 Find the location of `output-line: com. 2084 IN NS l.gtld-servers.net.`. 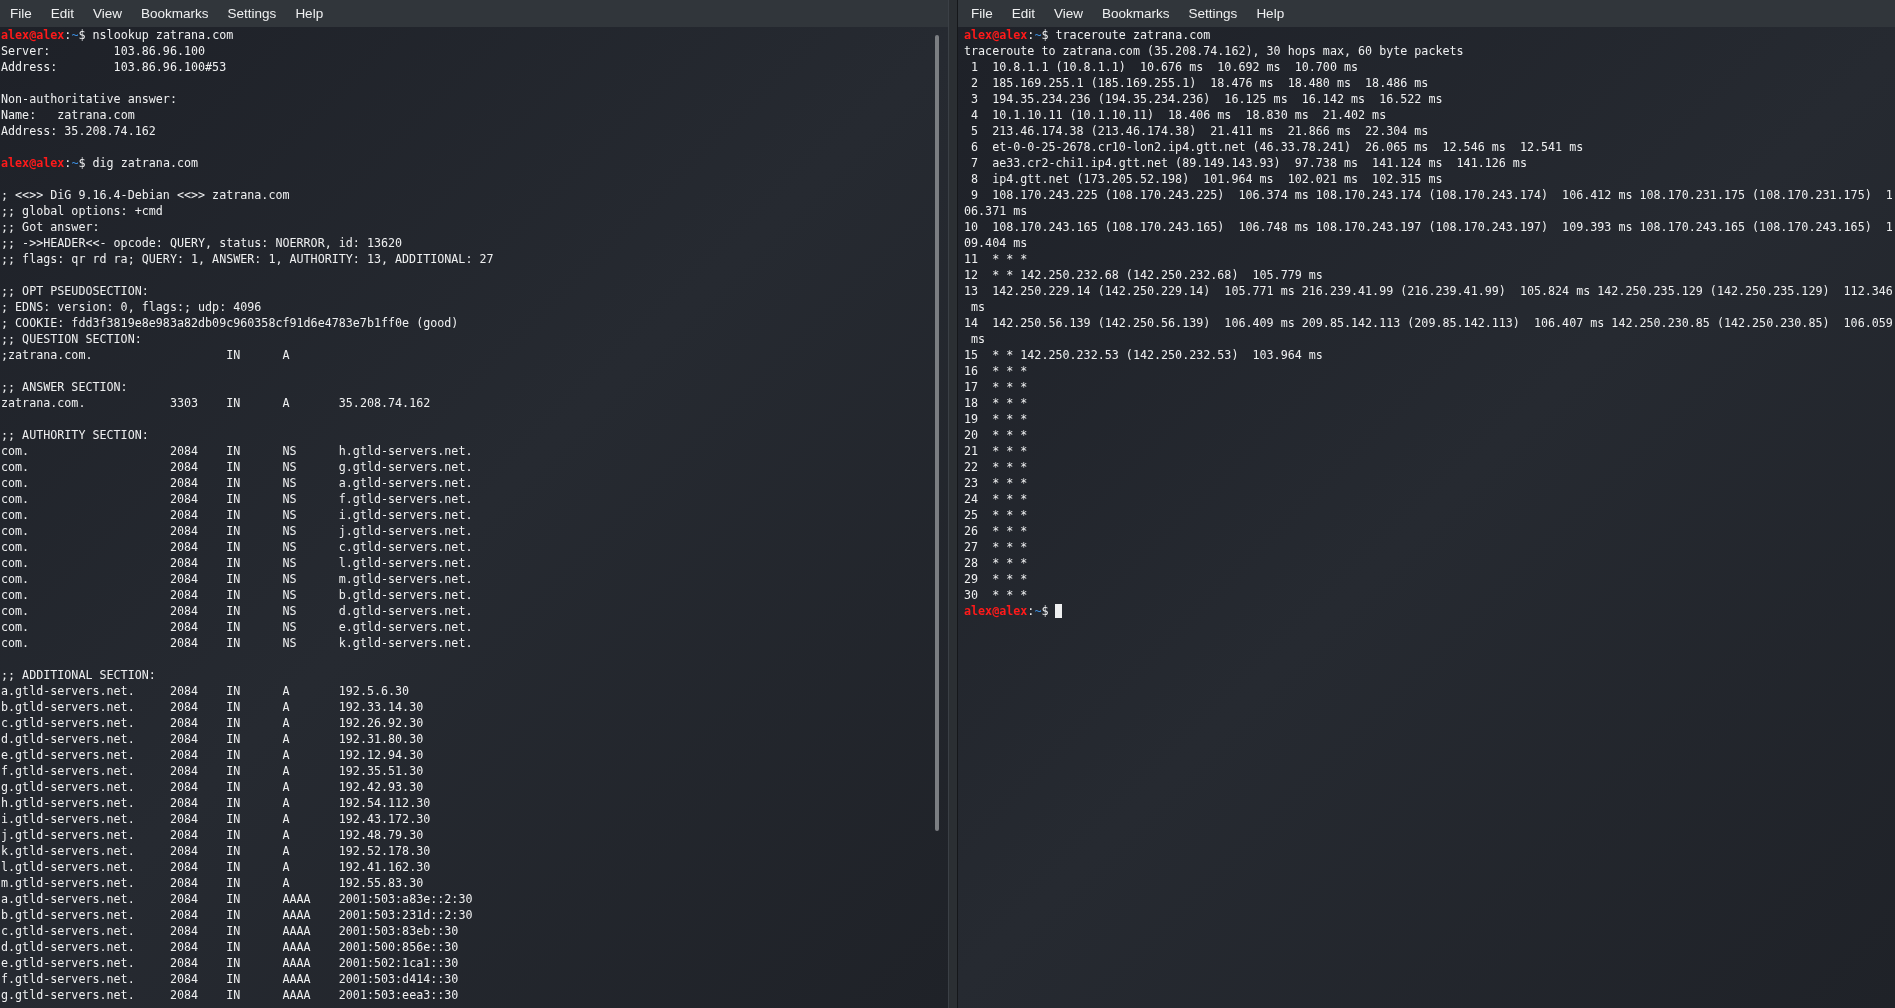

output-line: com. 2084 IN NS l.gtld-servers.net. is located at coordinates (237, 563).